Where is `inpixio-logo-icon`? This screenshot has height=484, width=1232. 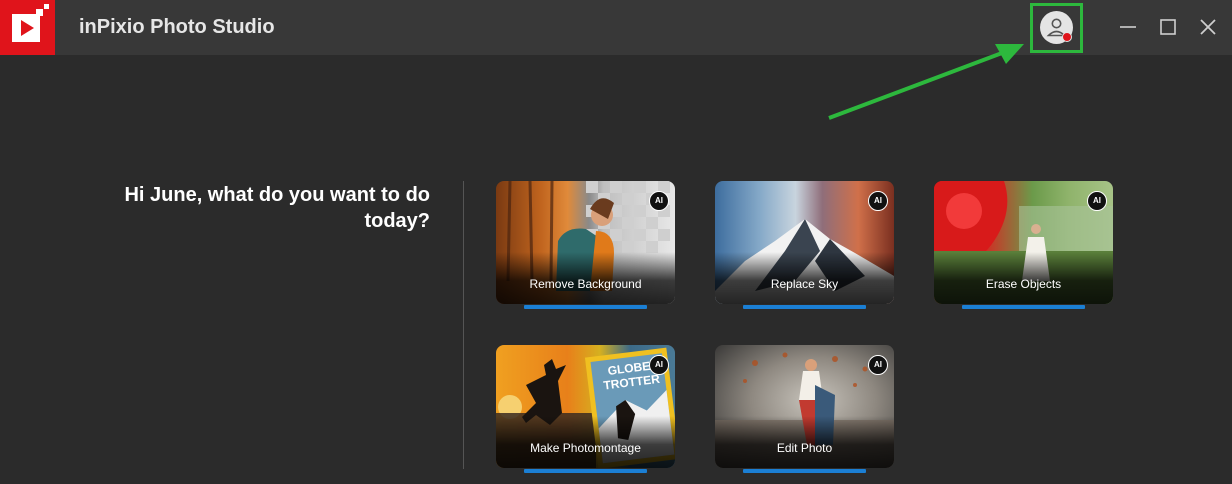
inpixio-logo-icon is located at coordinates (27, 27).